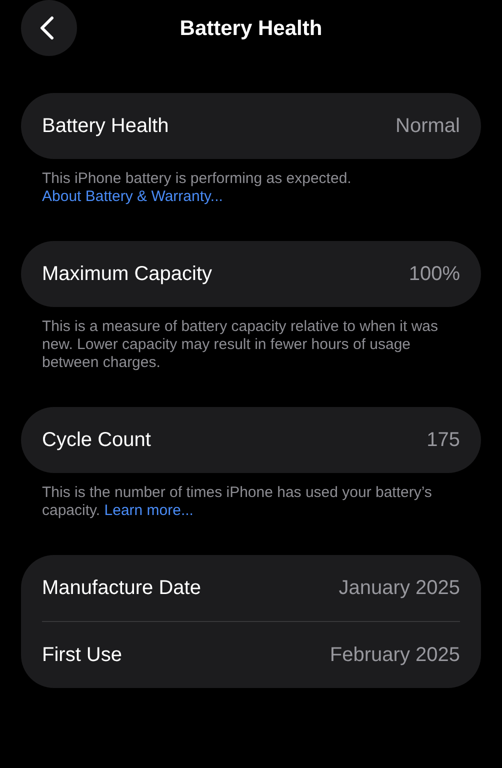 The width and height of the screenshot is (502, 768). What do you see at coordinates (443, 440) in the screenshot?
I see `row-value: 175` at bounding box center [443, 440].